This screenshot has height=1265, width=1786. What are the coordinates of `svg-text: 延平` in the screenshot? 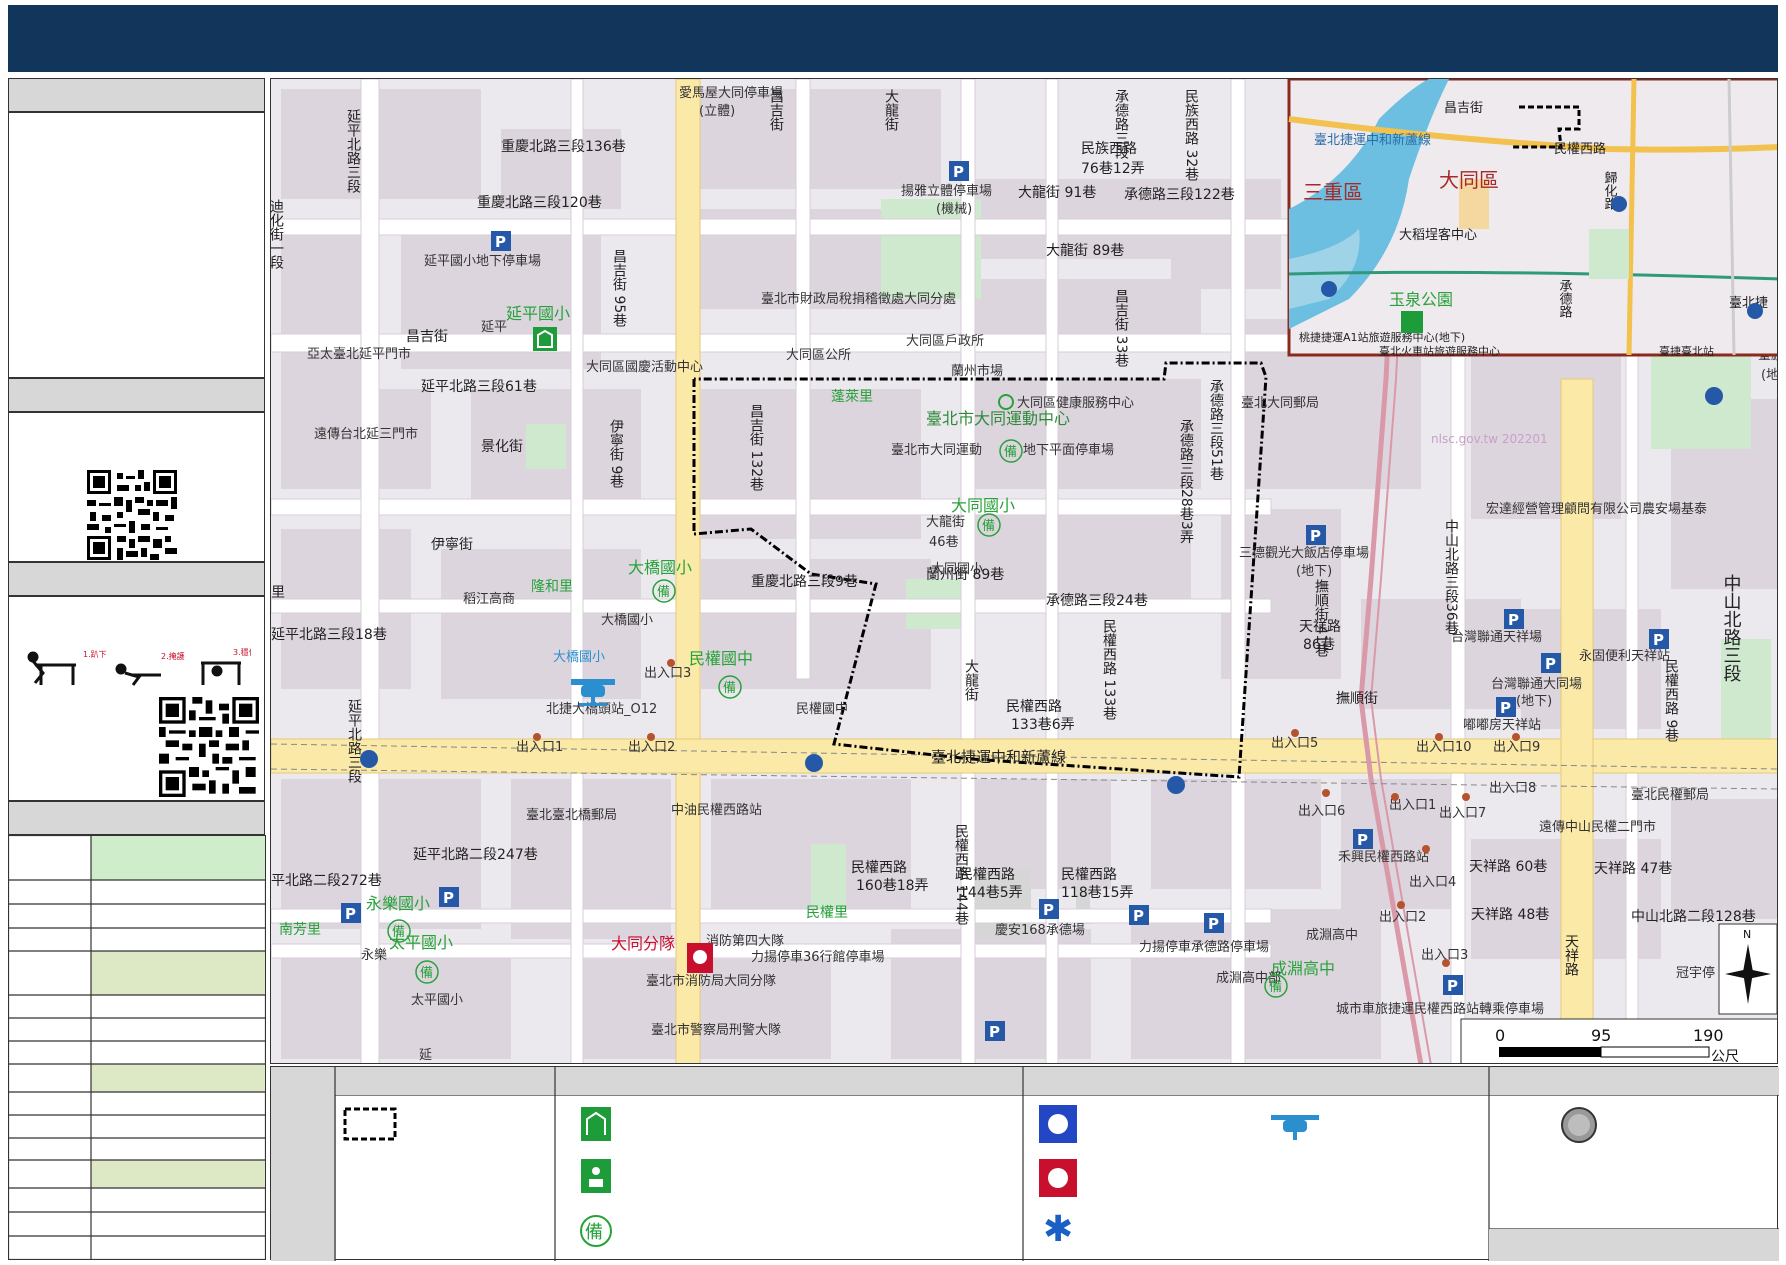 It's located at (494, 327).